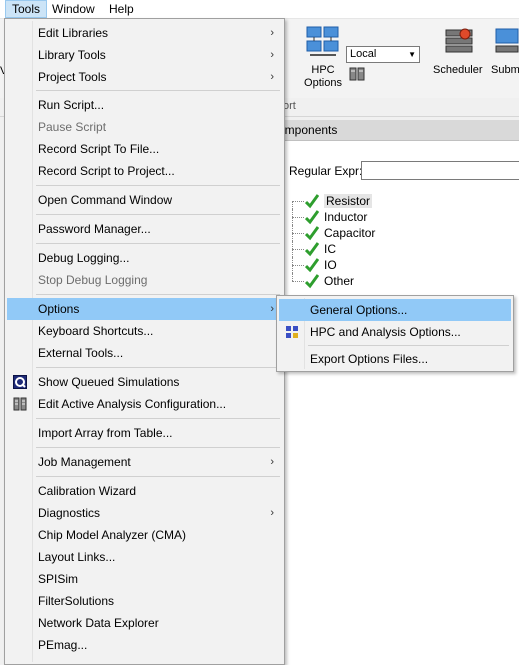 The width and height of the screenshot is (519, 665). What do you see at coordinates (505, 70) in the screenshot?
I see `submit-label: Subm` at bounding box center [505, 70].